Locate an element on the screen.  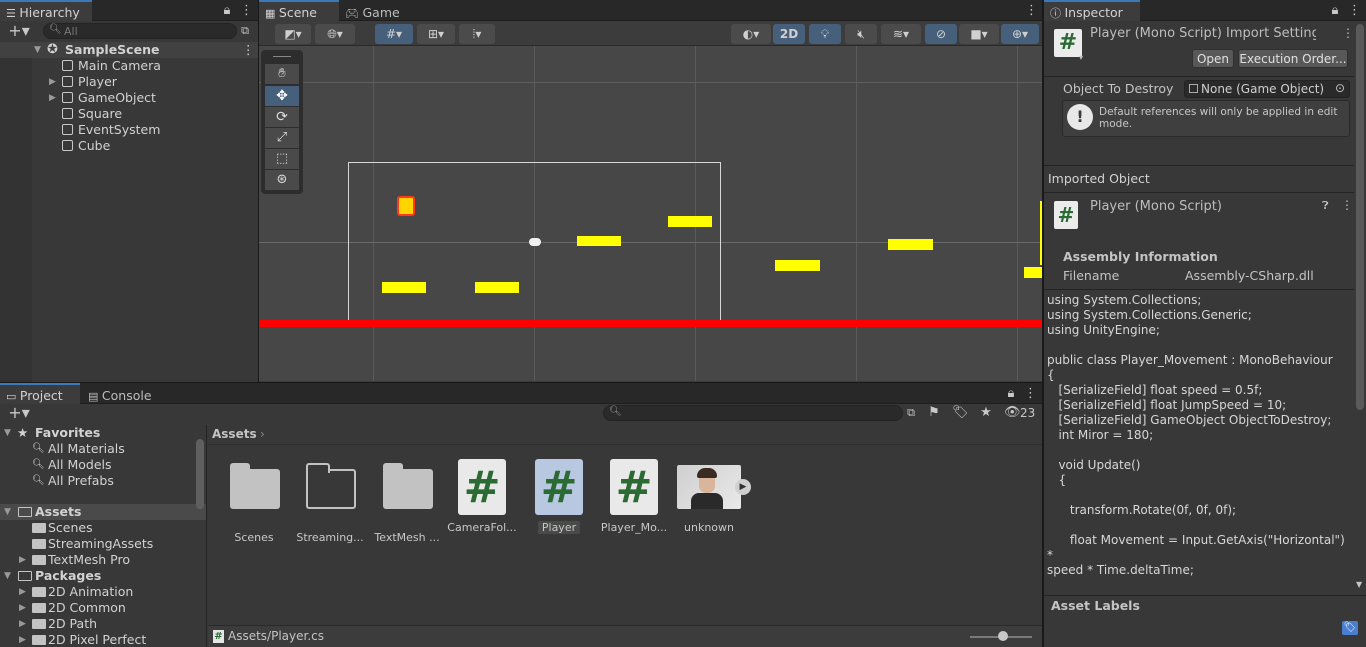
increment-snap-dropdown: ⦙▾ is located at coordinates (477, 34).